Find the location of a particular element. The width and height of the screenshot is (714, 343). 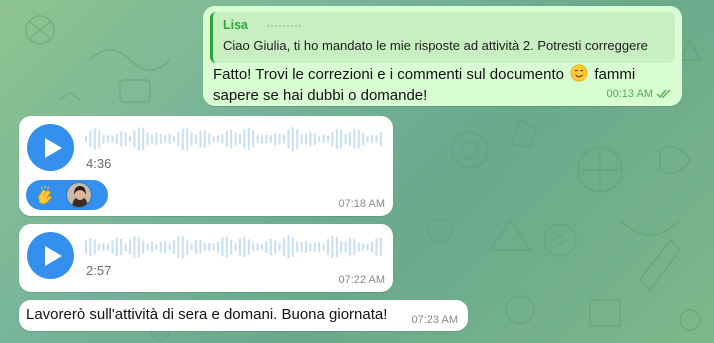

voice-message-bubble: 2:57 07:22 AM is located at coordinates (206, 258).